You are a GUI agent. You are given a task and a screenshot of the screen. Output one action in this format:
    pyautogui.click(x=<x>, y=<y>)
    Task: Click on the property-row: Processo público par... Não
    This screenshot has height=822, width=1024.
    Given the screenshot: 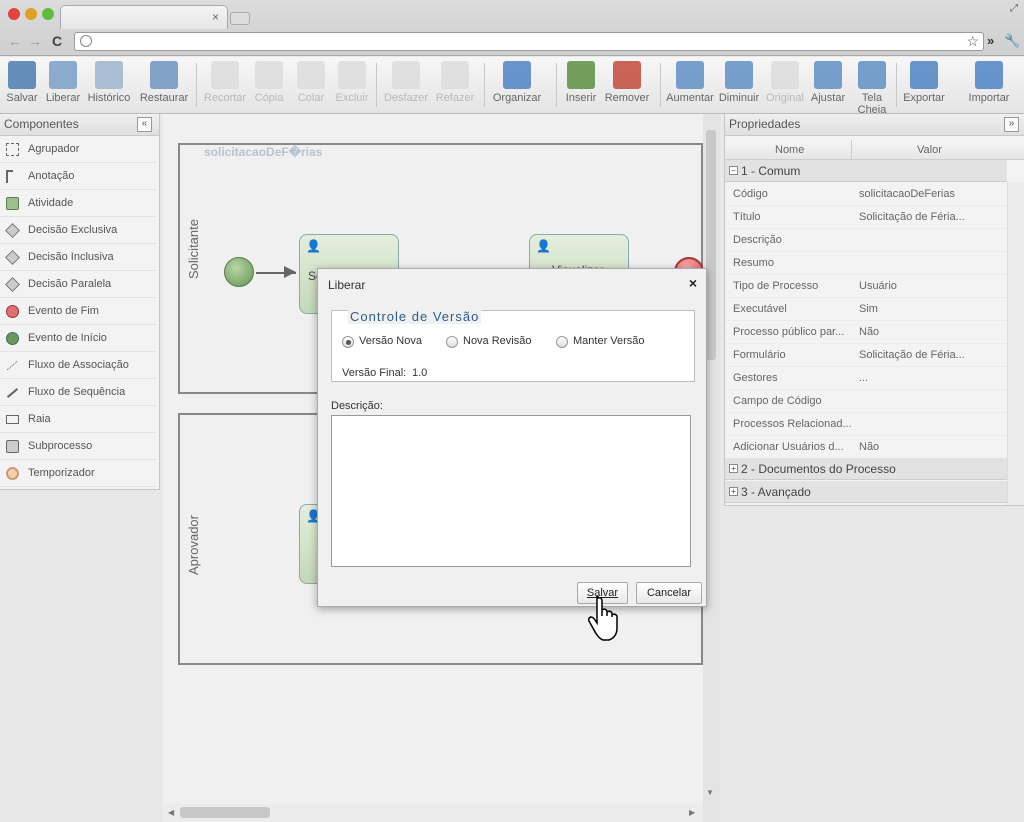 What is the action you would take?
    pyautogui.click(x=866, y=332)
    